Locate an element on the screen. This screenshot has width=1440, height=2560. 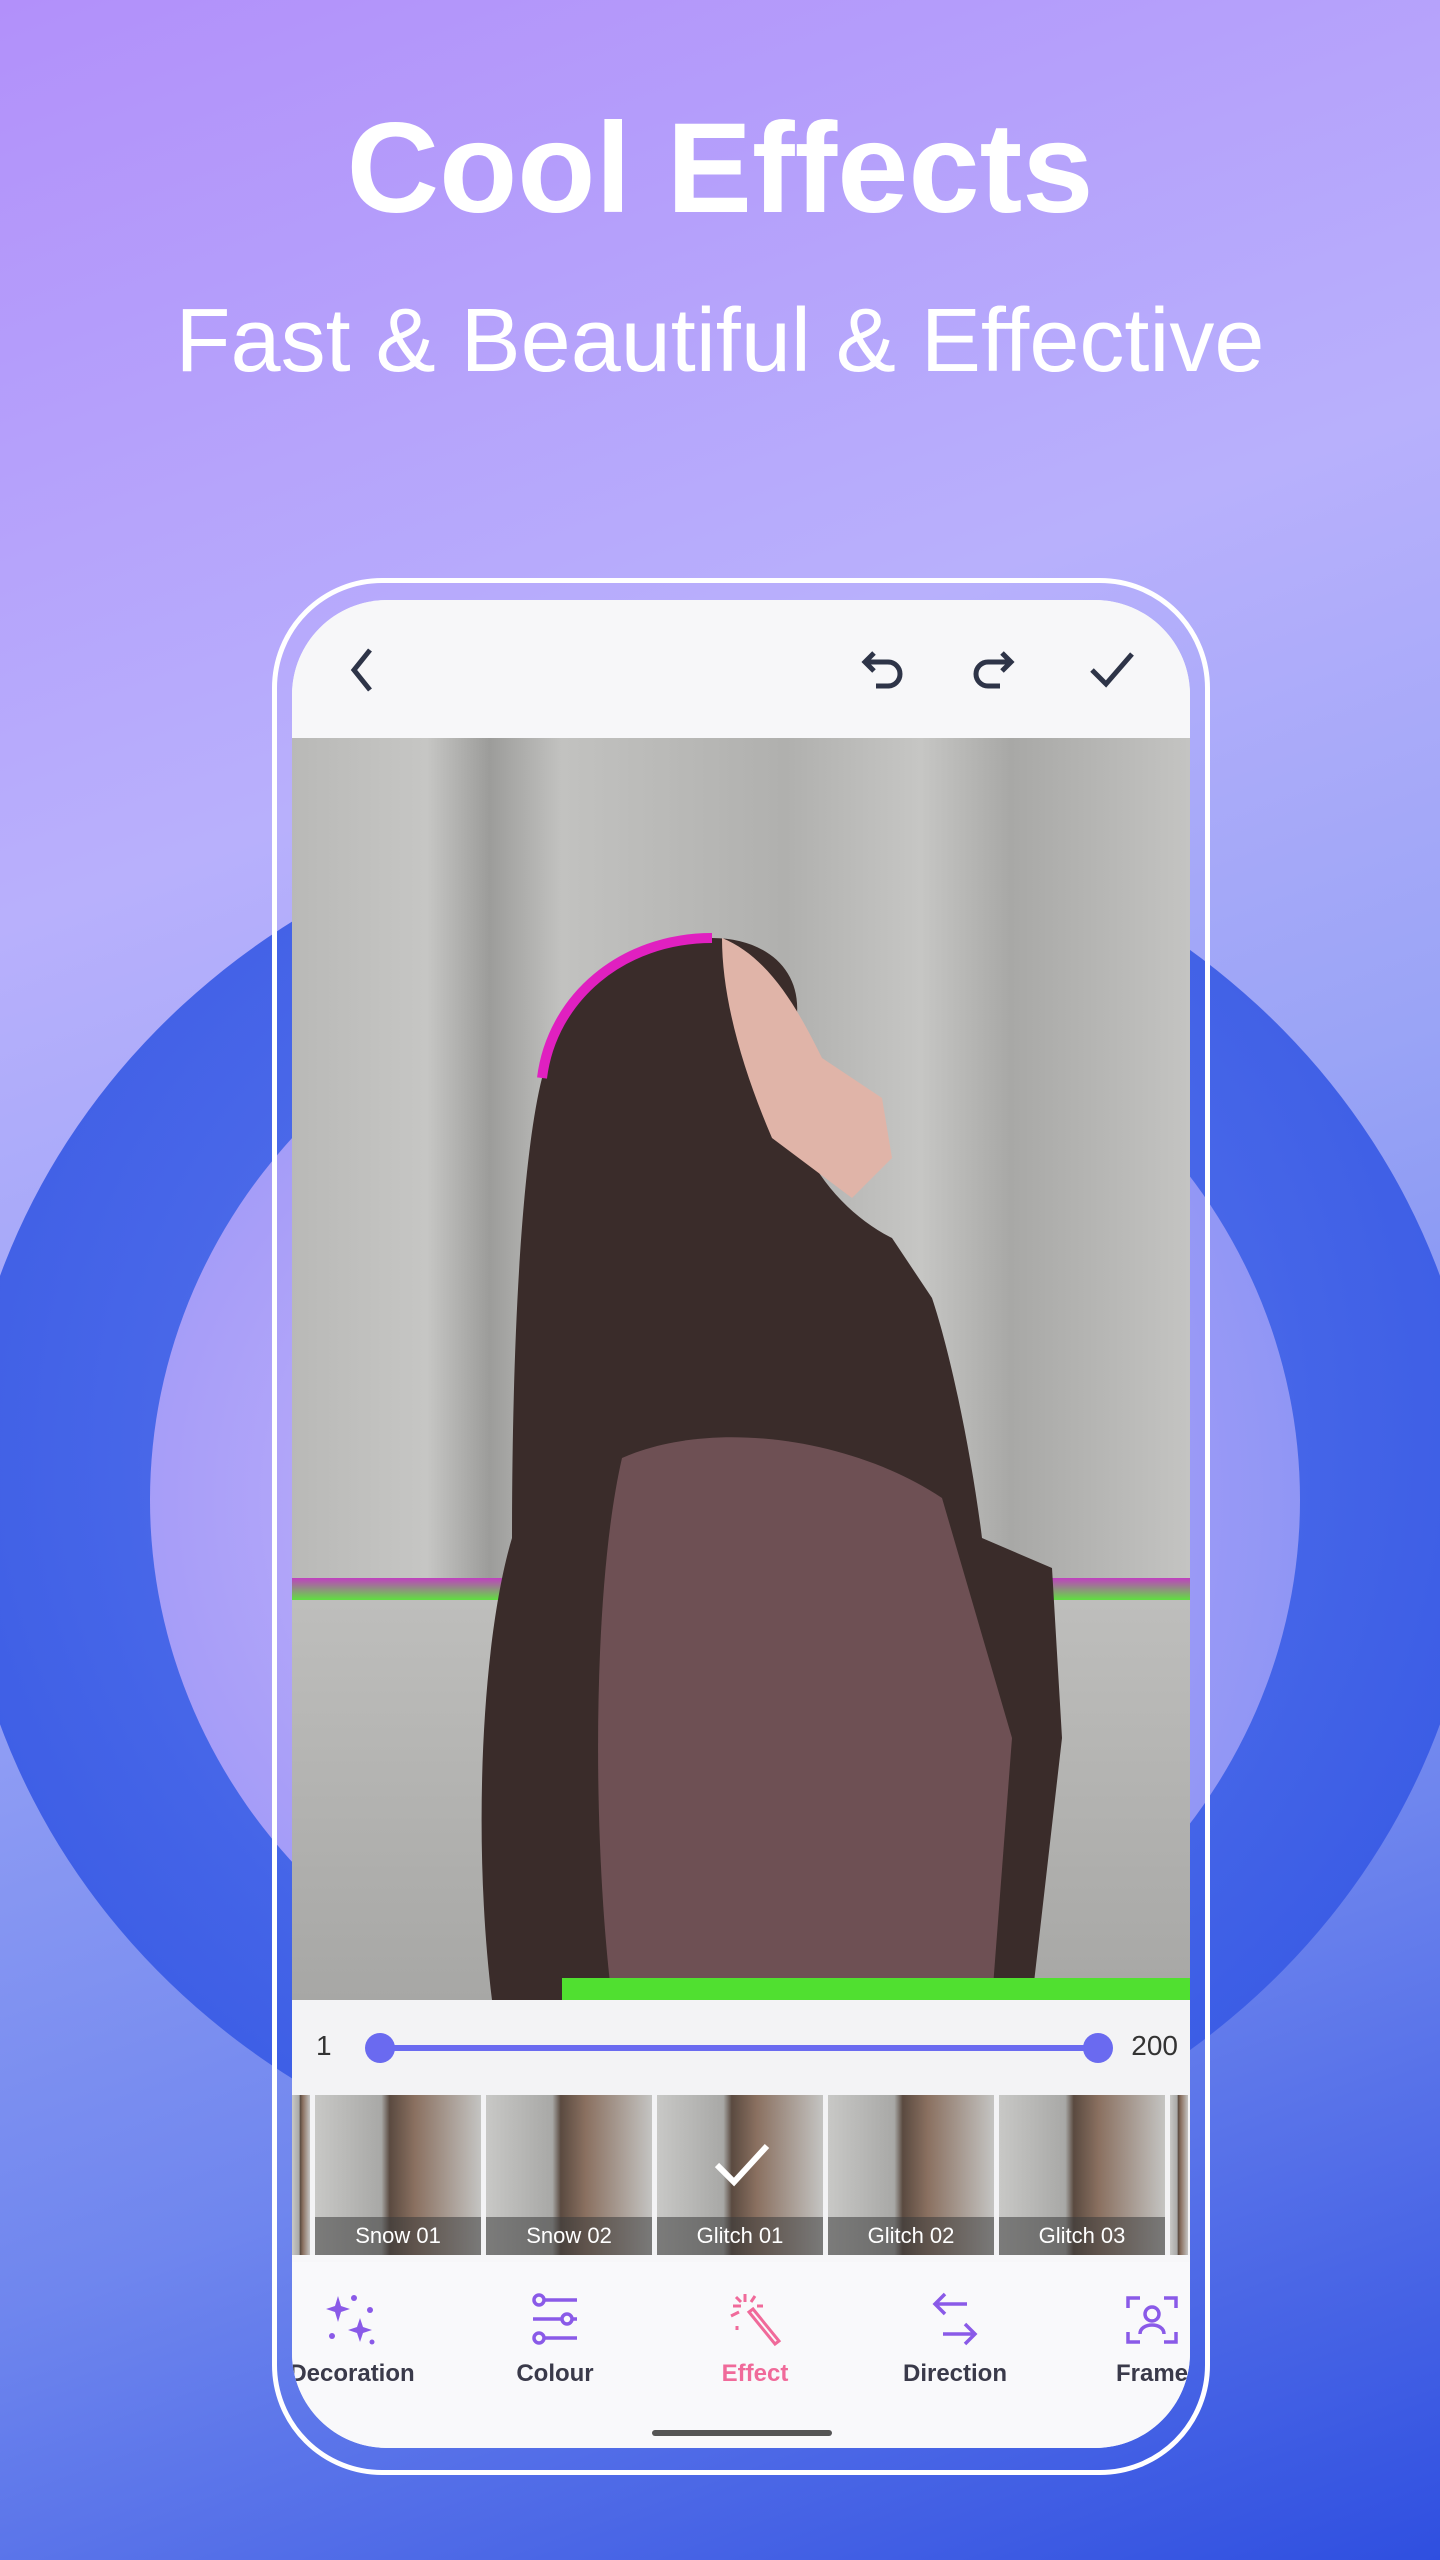
magic-wand-icon is located at coordinates (756, 2320).